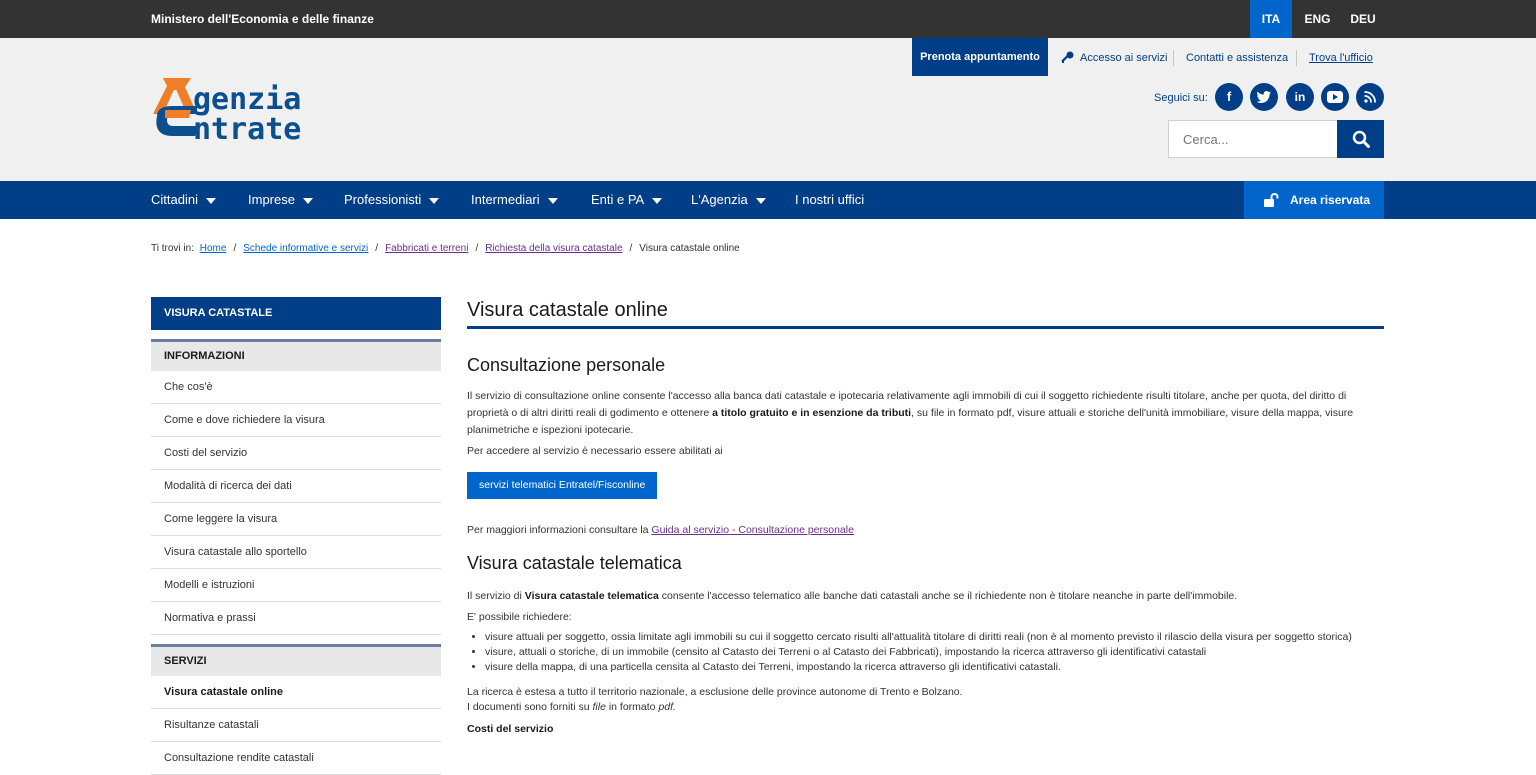  What do you see at coordinates (305, 248) in the screenshot?
I see `breadcrumb-schede-link: Schede informative e servizi` at bounding box center [305, 248].